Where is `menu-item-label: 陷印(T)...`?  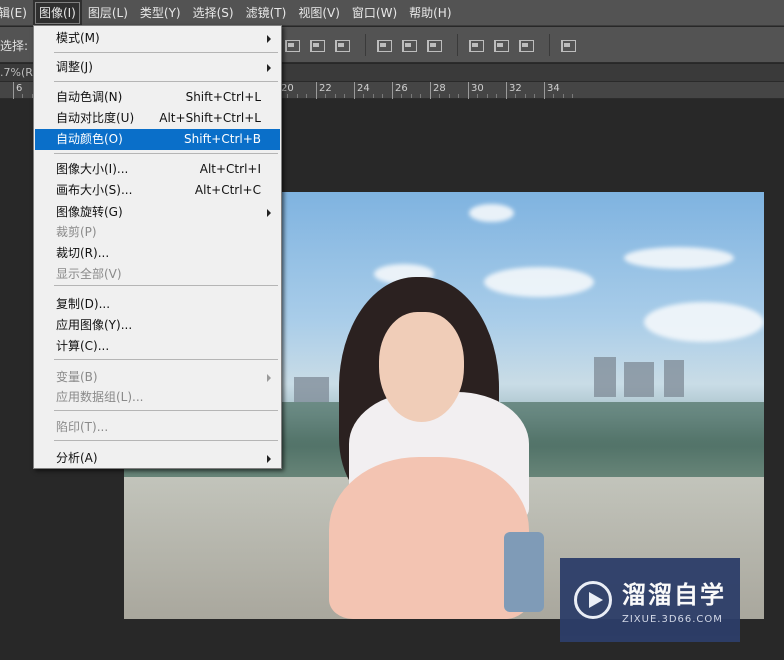
menu-item-label: 陷印(T)... is located at coordinates (82, 427).